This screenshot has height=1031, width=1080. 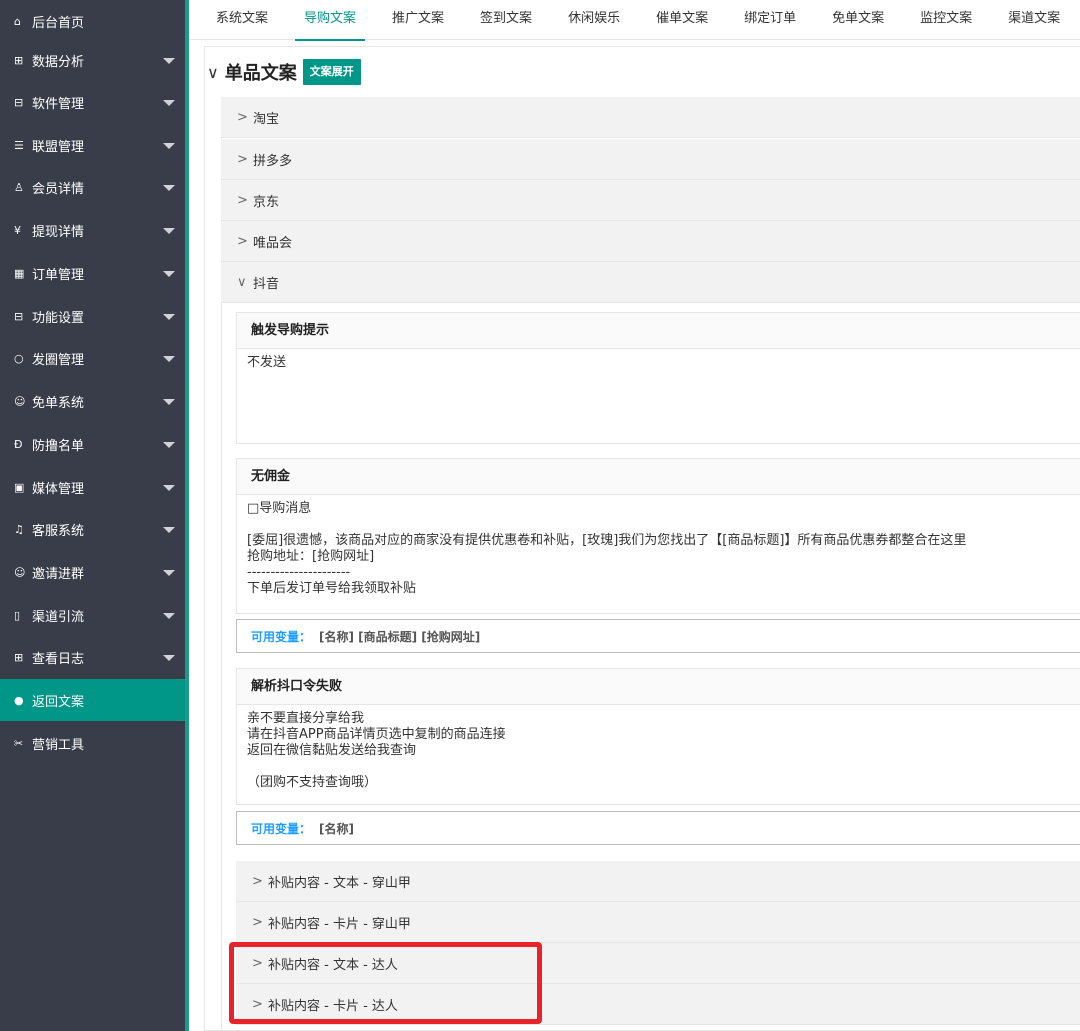 I want to click on chart-icon: ⊞, so click(x=19, y=60).